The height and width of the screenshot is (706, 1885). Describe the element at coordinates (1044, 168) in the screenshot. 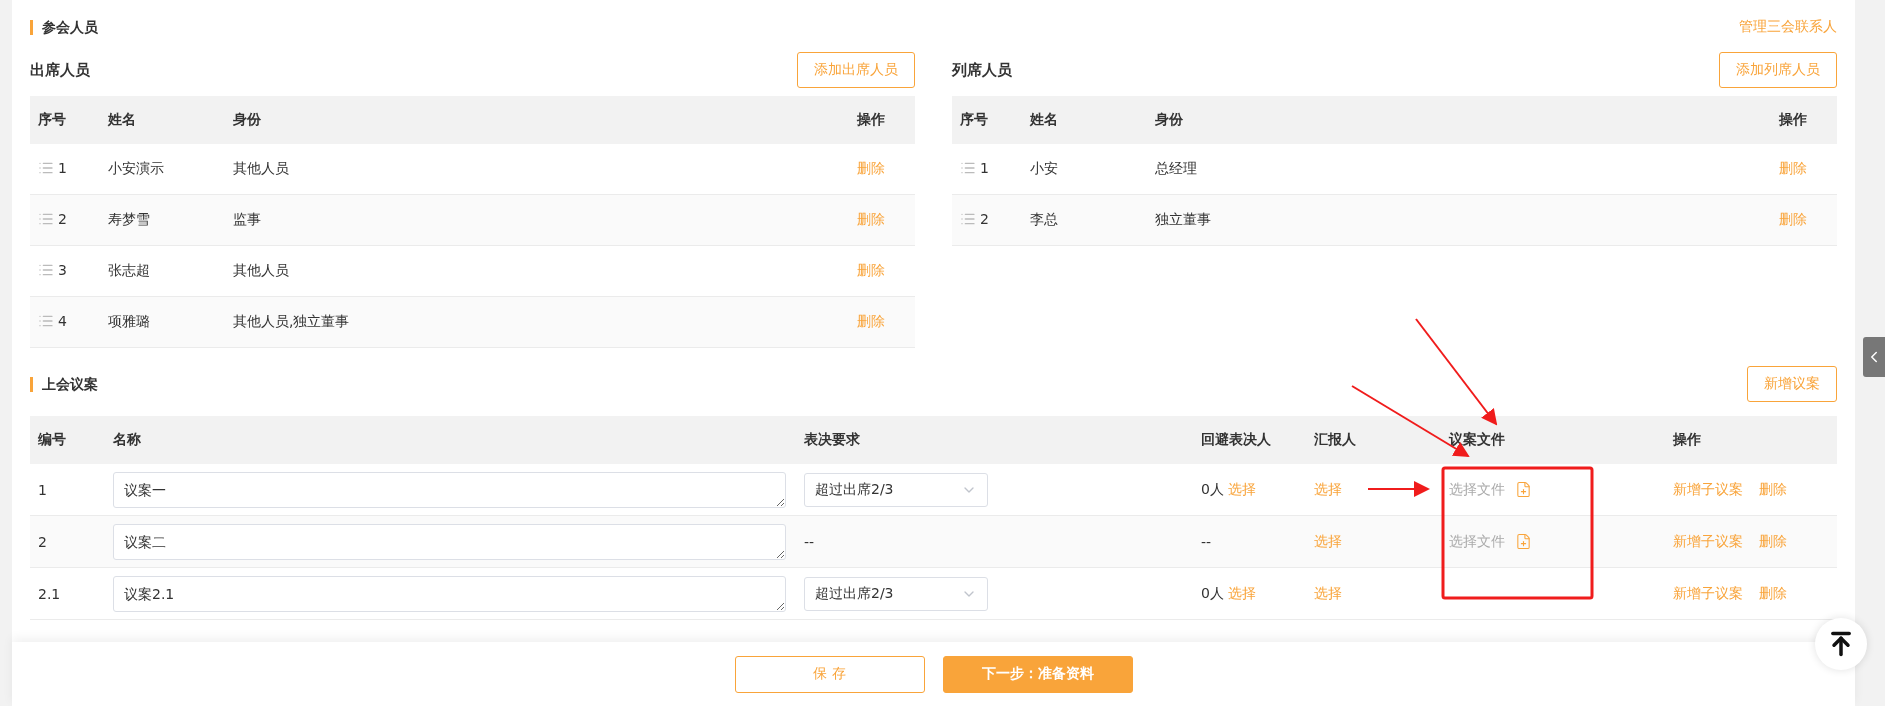

I see `person-name: 小安` at that location.